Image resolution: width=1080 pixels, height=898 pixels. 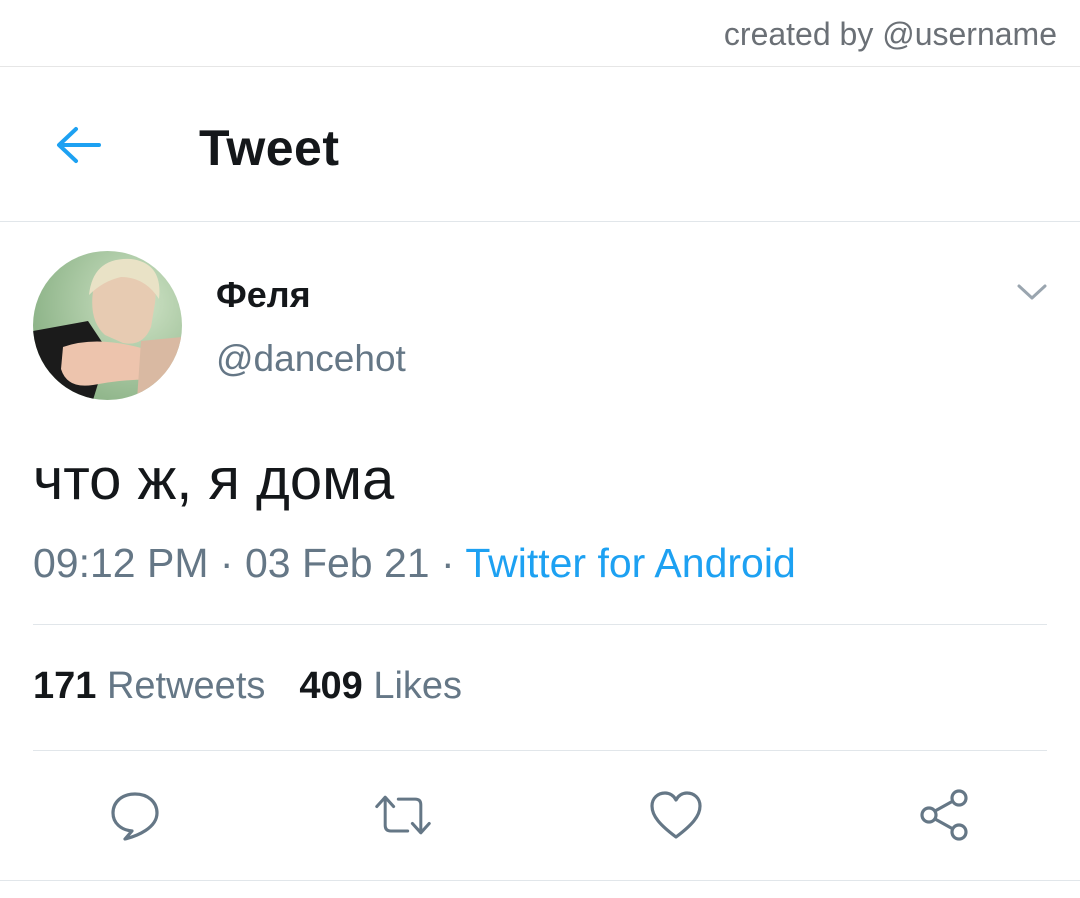 I want to click on page-title: Tweet, so click(x=269, y=148).